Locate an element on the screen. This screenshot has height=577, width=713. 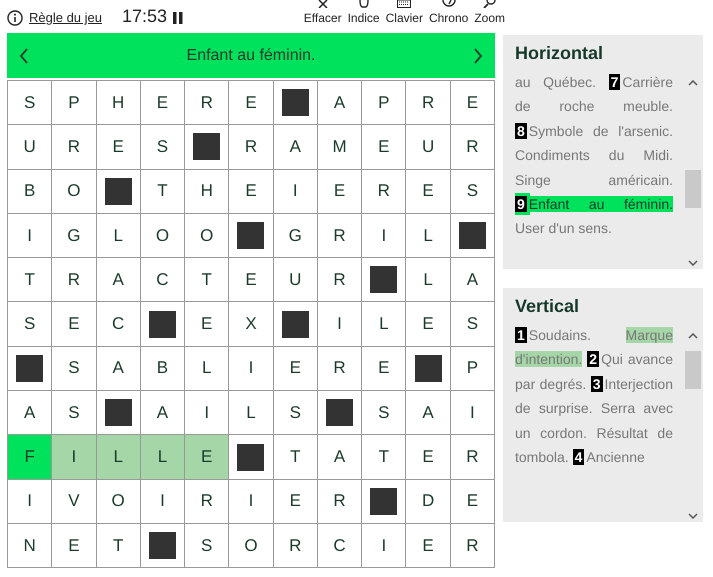
toolbar-button: Chrono is located at coordinates (448, 12).